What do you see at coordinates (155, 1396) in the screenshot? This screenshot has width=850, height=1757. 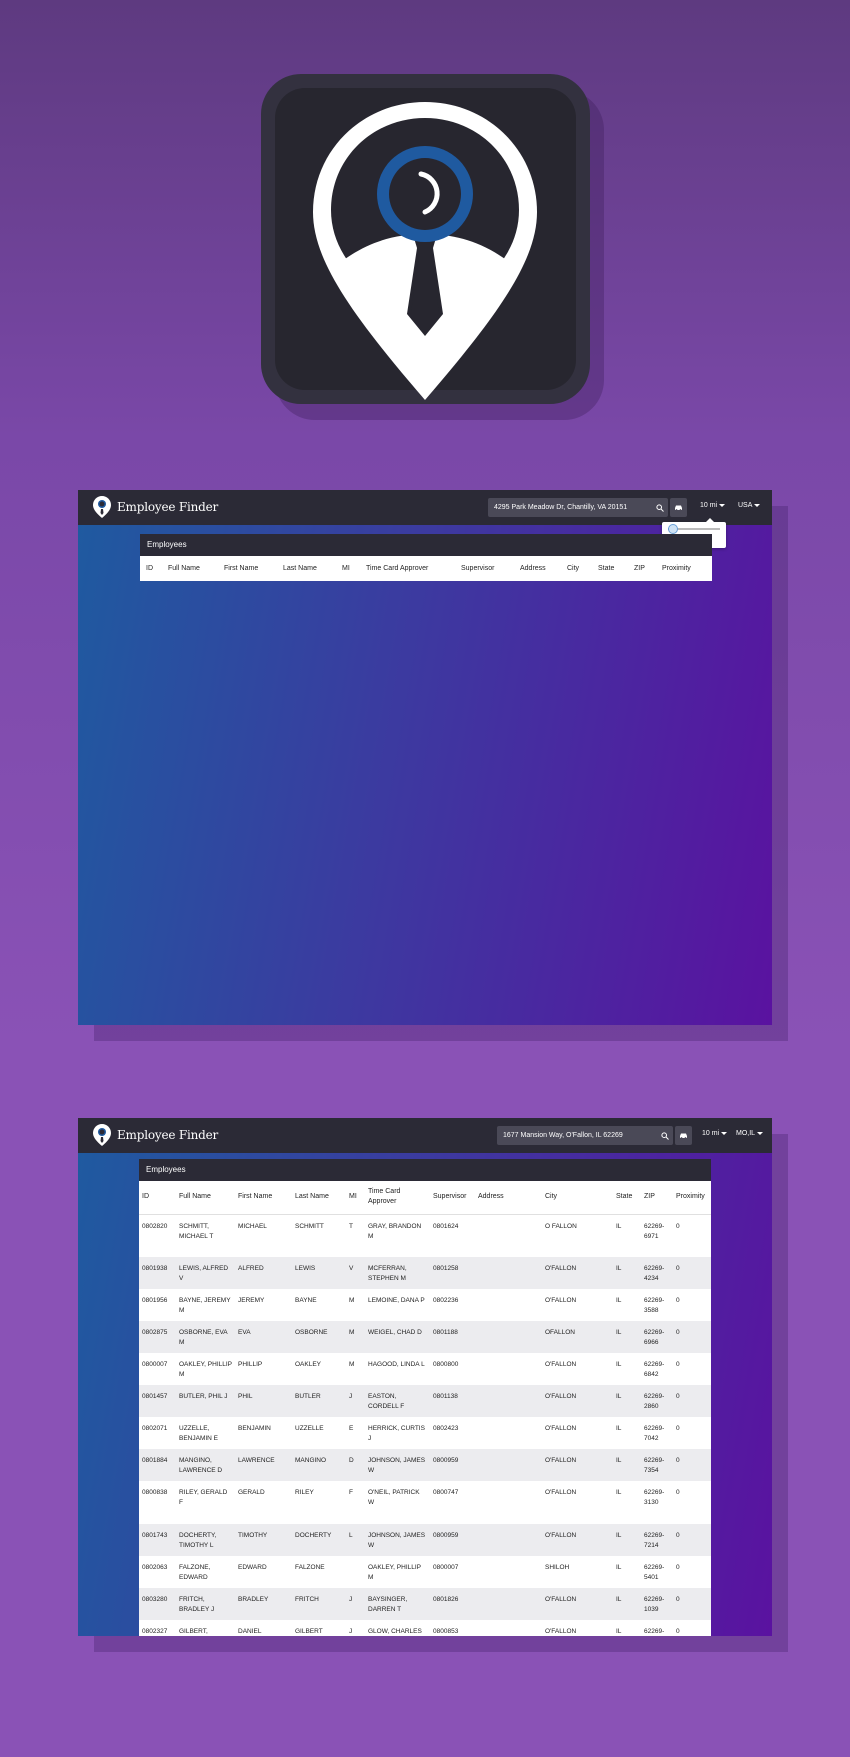 I see `table-cell: 0801457` at bounding box center [155, 1396].